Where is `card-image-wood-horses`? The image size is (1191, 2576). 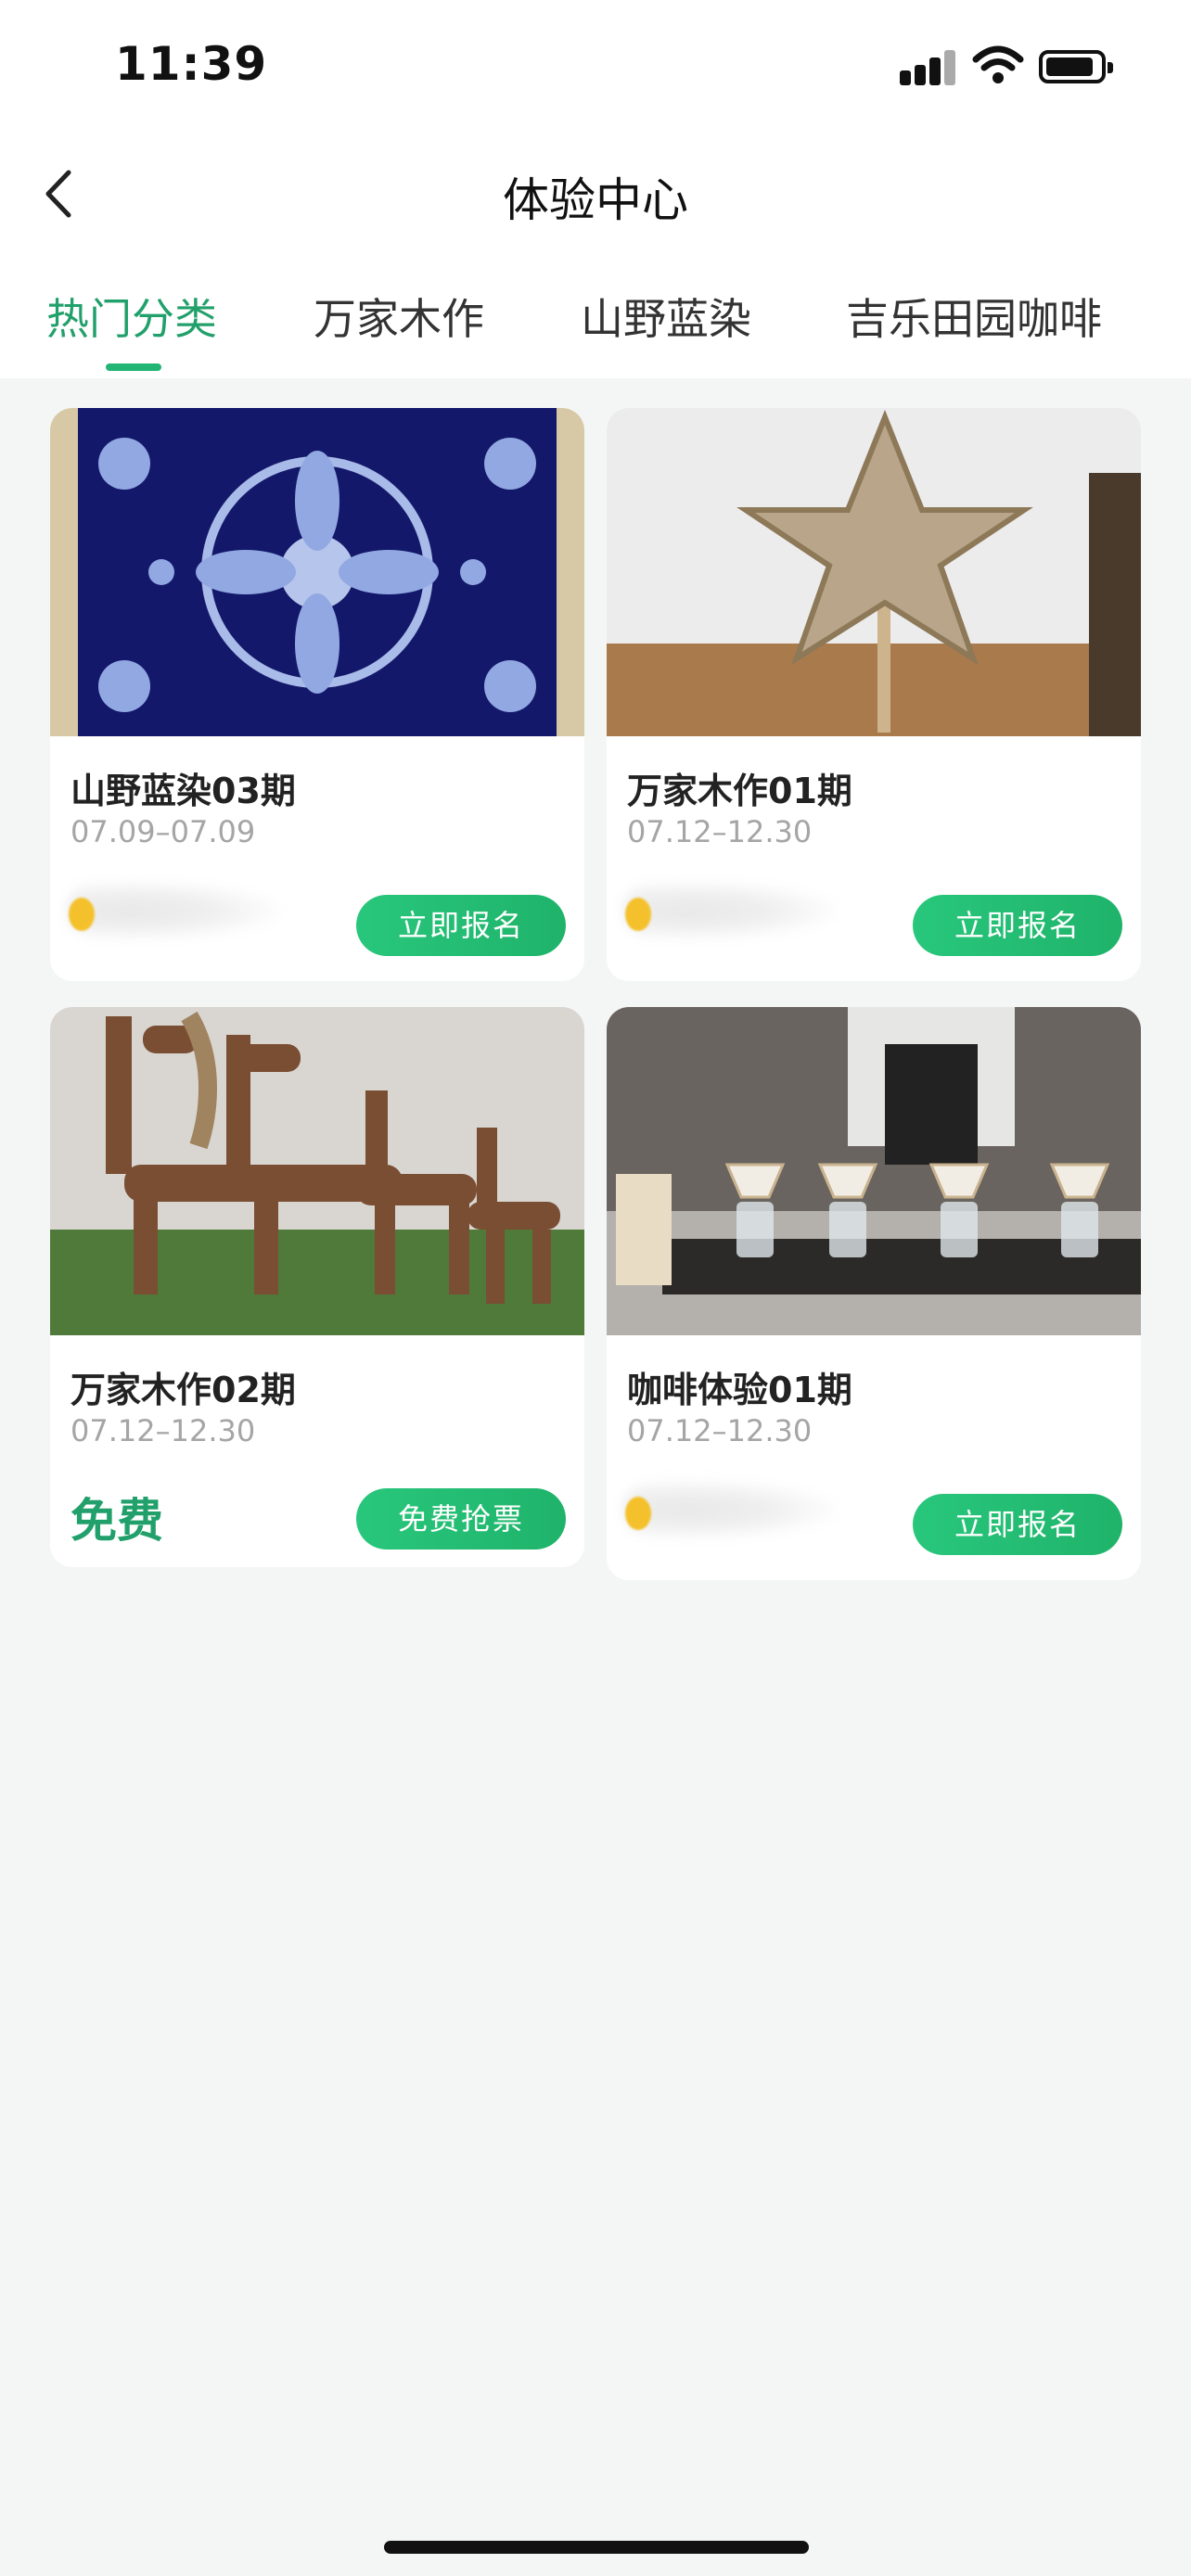
card-image-wood-horses is located at coordinates (317, 1171).